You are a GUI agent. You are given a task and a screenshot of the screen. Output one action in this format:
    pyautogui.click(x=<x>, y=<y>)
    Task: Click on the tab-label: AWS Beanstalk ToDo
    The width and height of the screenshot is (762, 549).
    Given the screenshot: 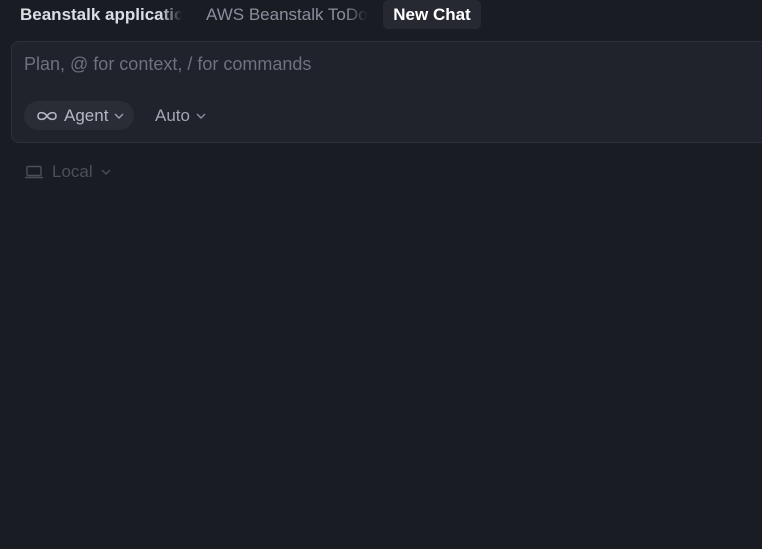 What is the action you would take?
    pyautogui.click(x=287, y=14)
    